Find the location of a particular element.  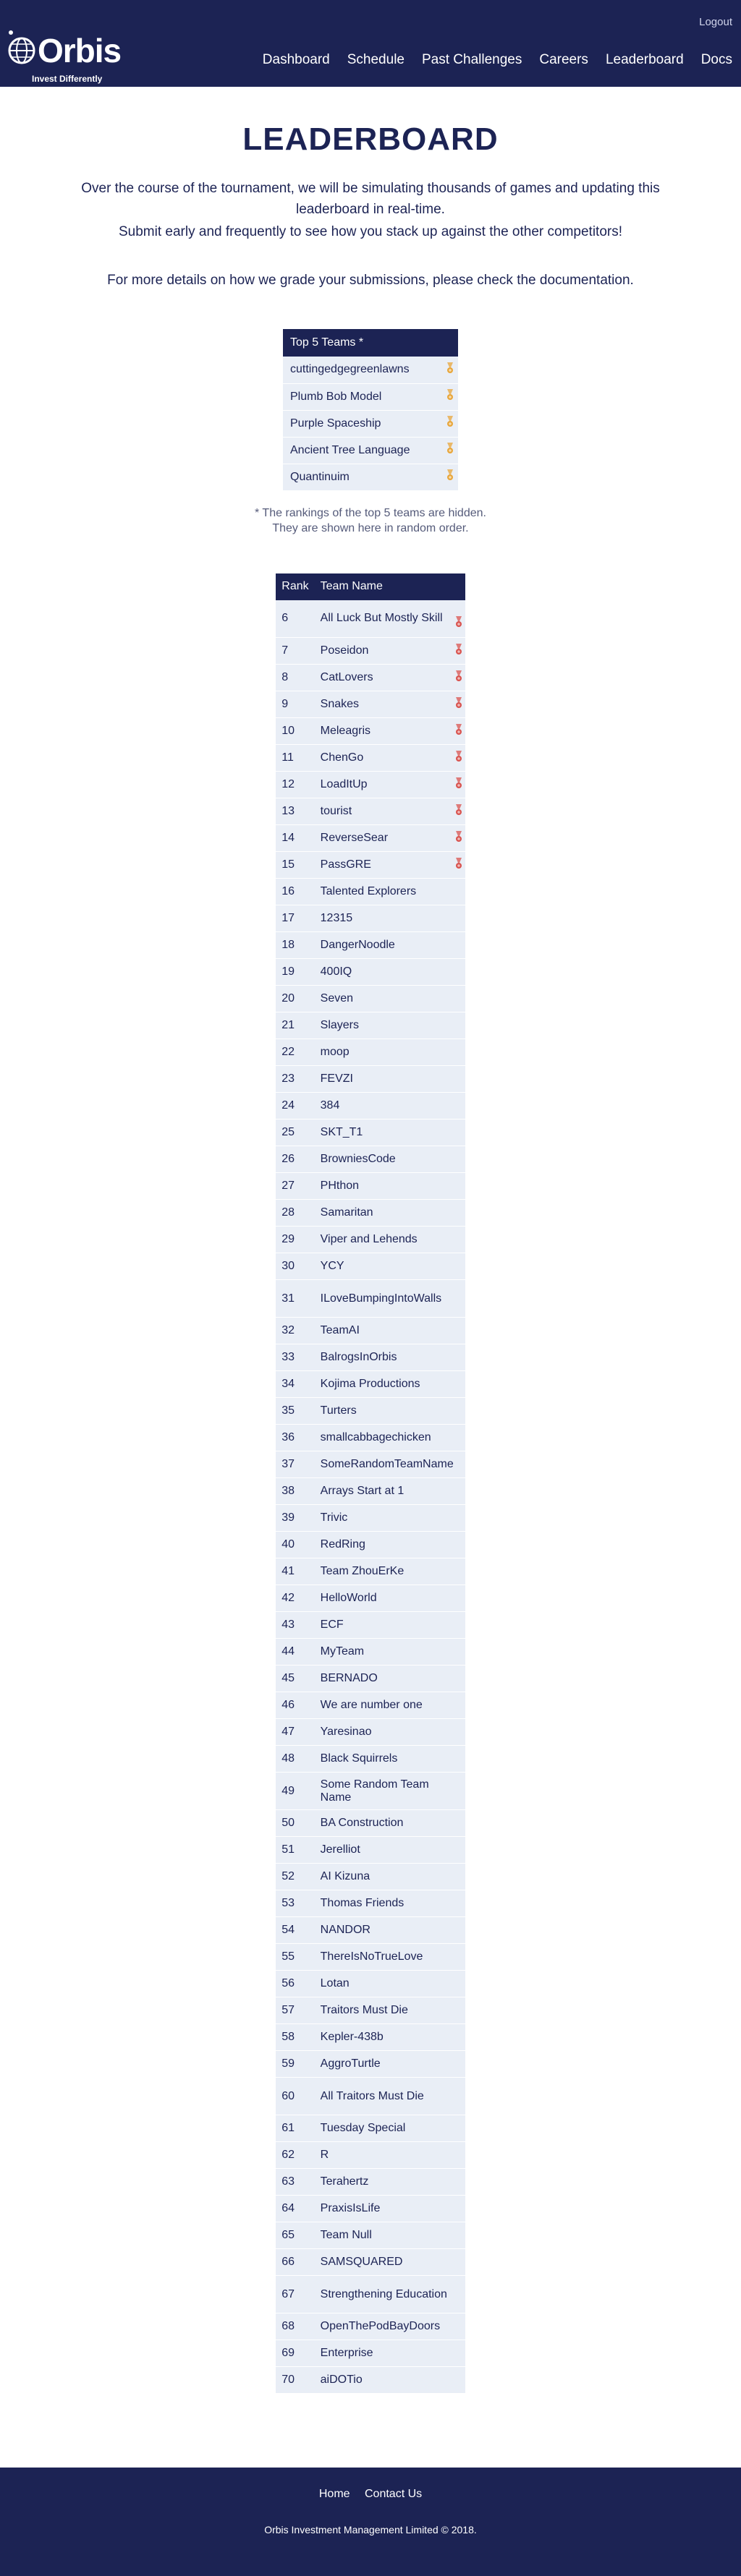

rank-cell: 28 is located at coordinates (295, 1213).